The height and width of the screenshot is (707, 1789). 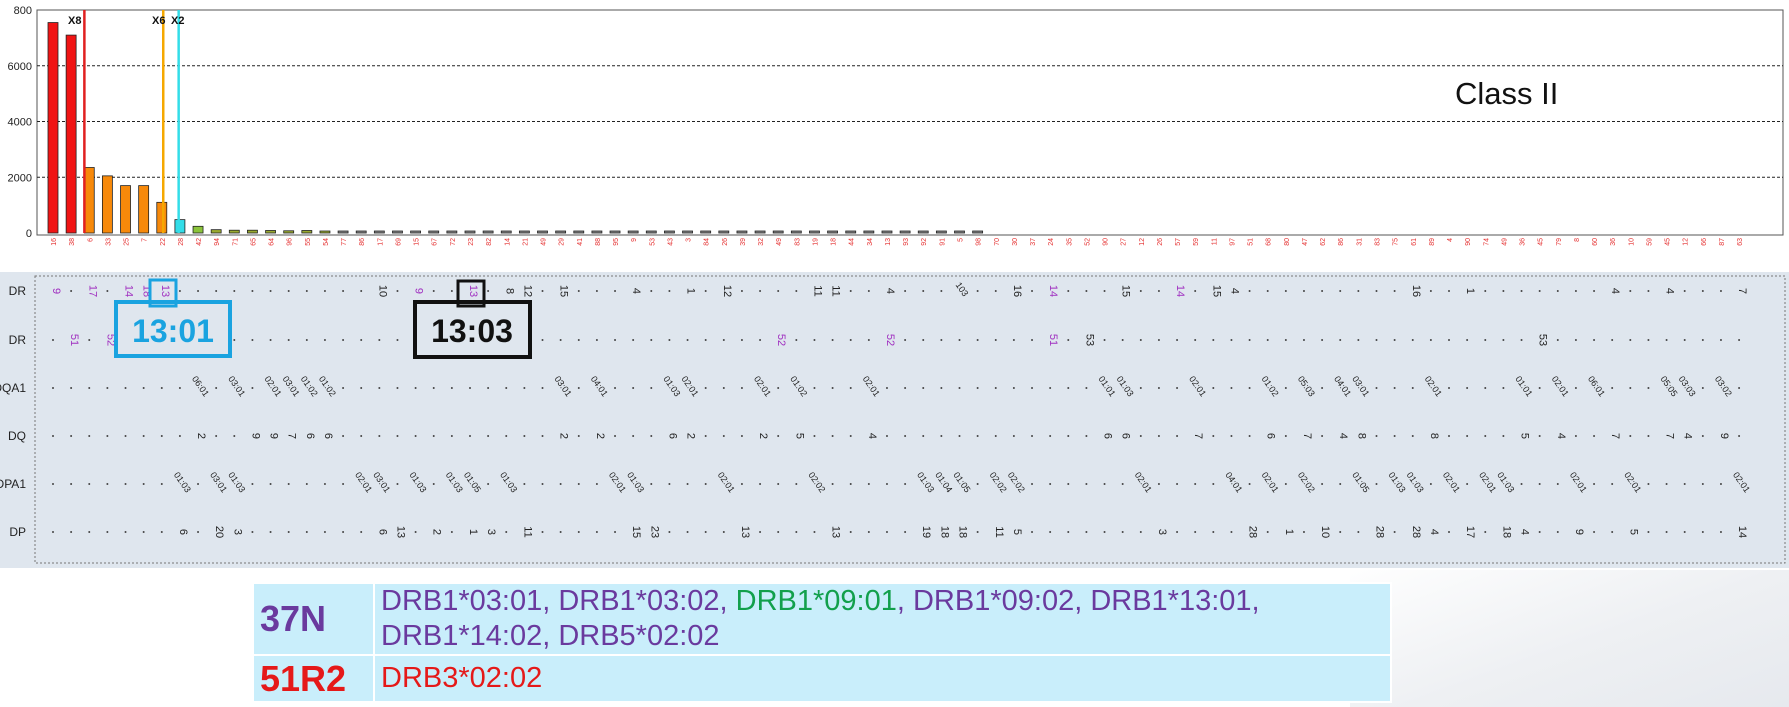 What do you see at coordinates (235, 242) in the screenshot?
I see `x-tick-label: 71` at bounding box center [235, 242].